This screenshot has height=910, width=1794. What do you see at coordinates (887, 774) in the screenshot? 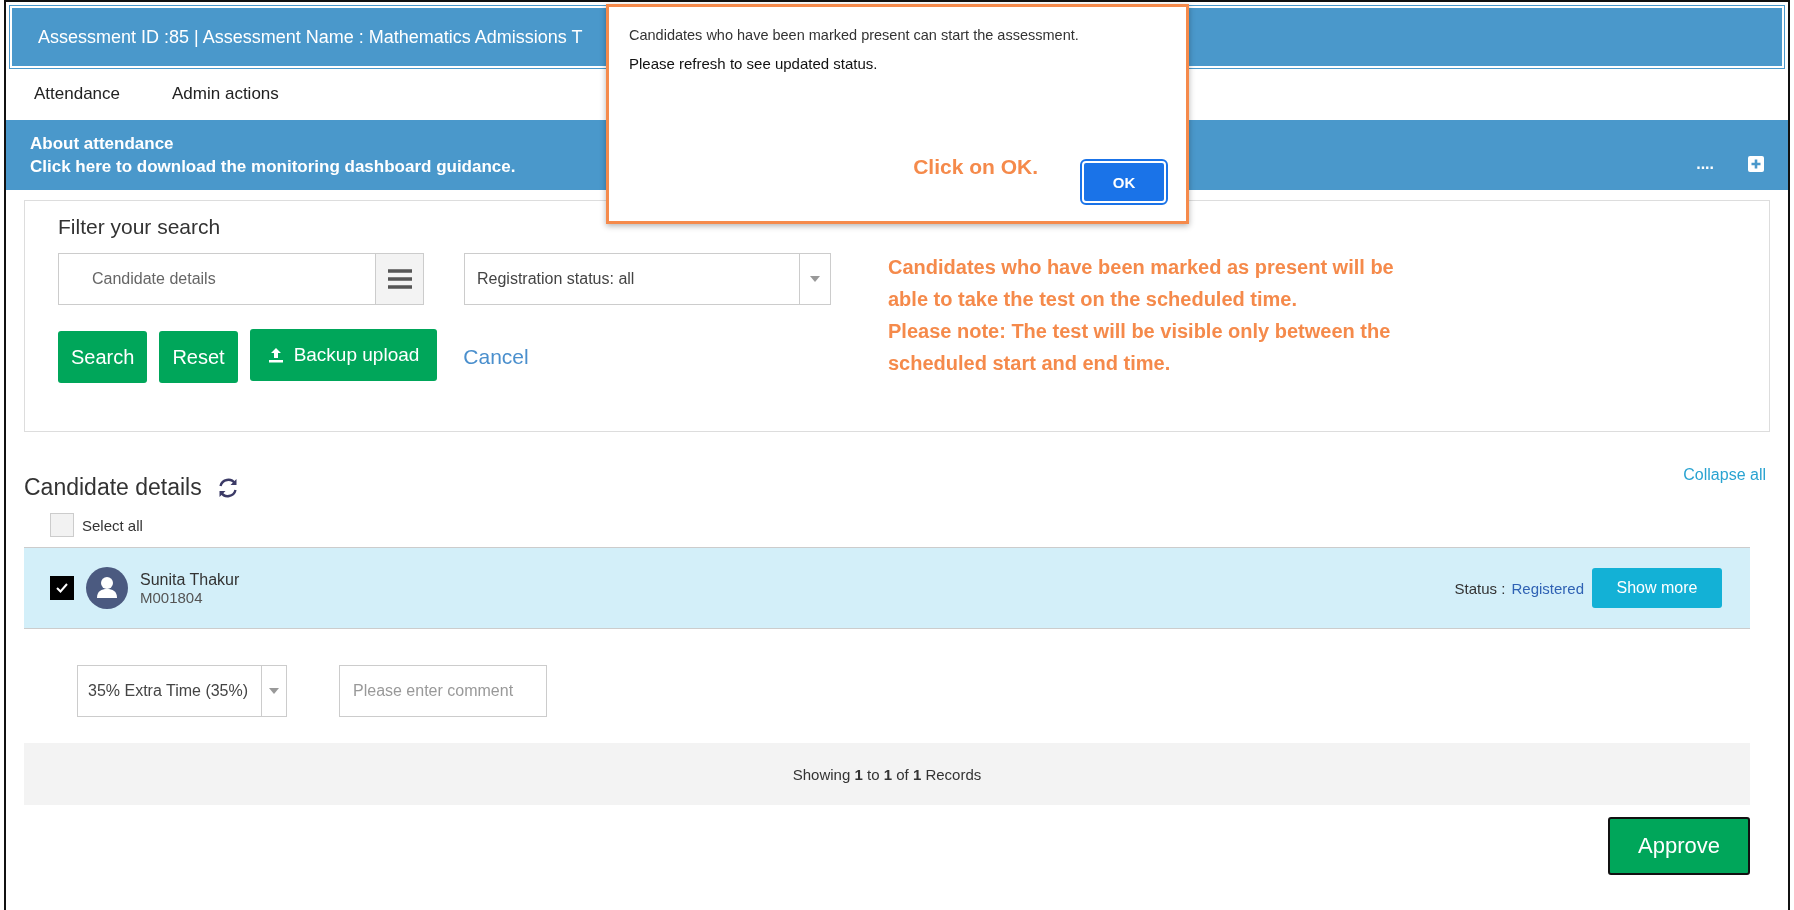
I see `records-count: Showing 1 to 1 of 1 Records` at bounding box center [887, 774].